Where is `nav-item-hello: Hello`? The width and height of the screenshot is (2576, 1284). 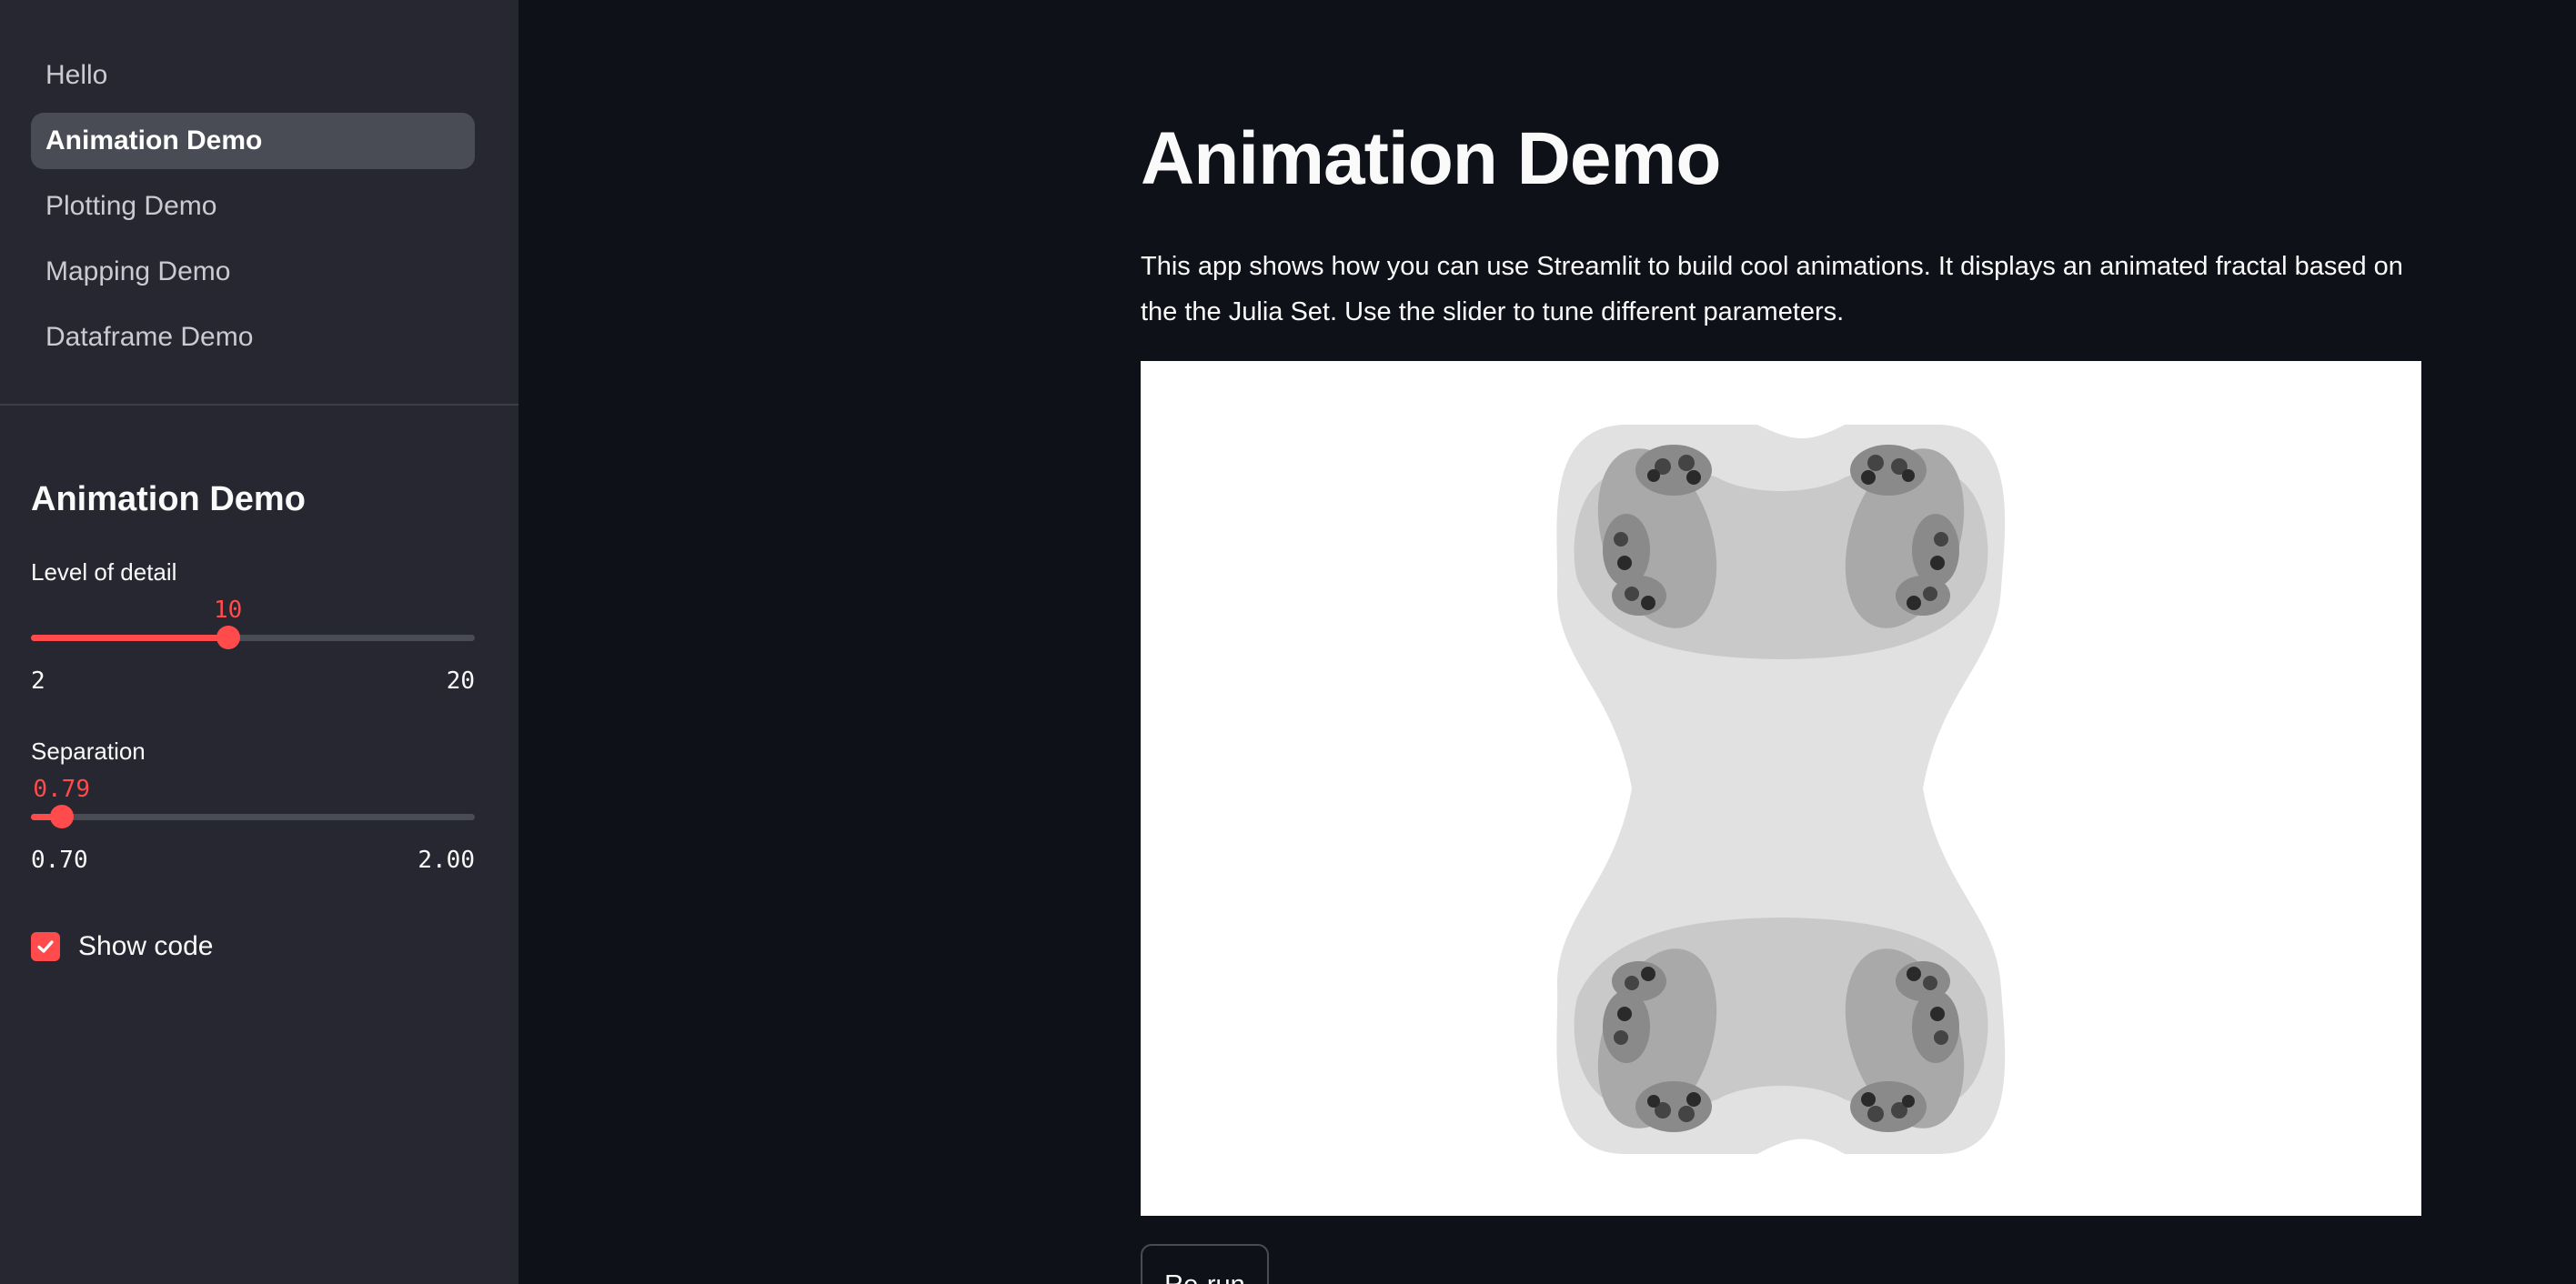
nav-item-hello: Hello is located at coordinates (253, 75).